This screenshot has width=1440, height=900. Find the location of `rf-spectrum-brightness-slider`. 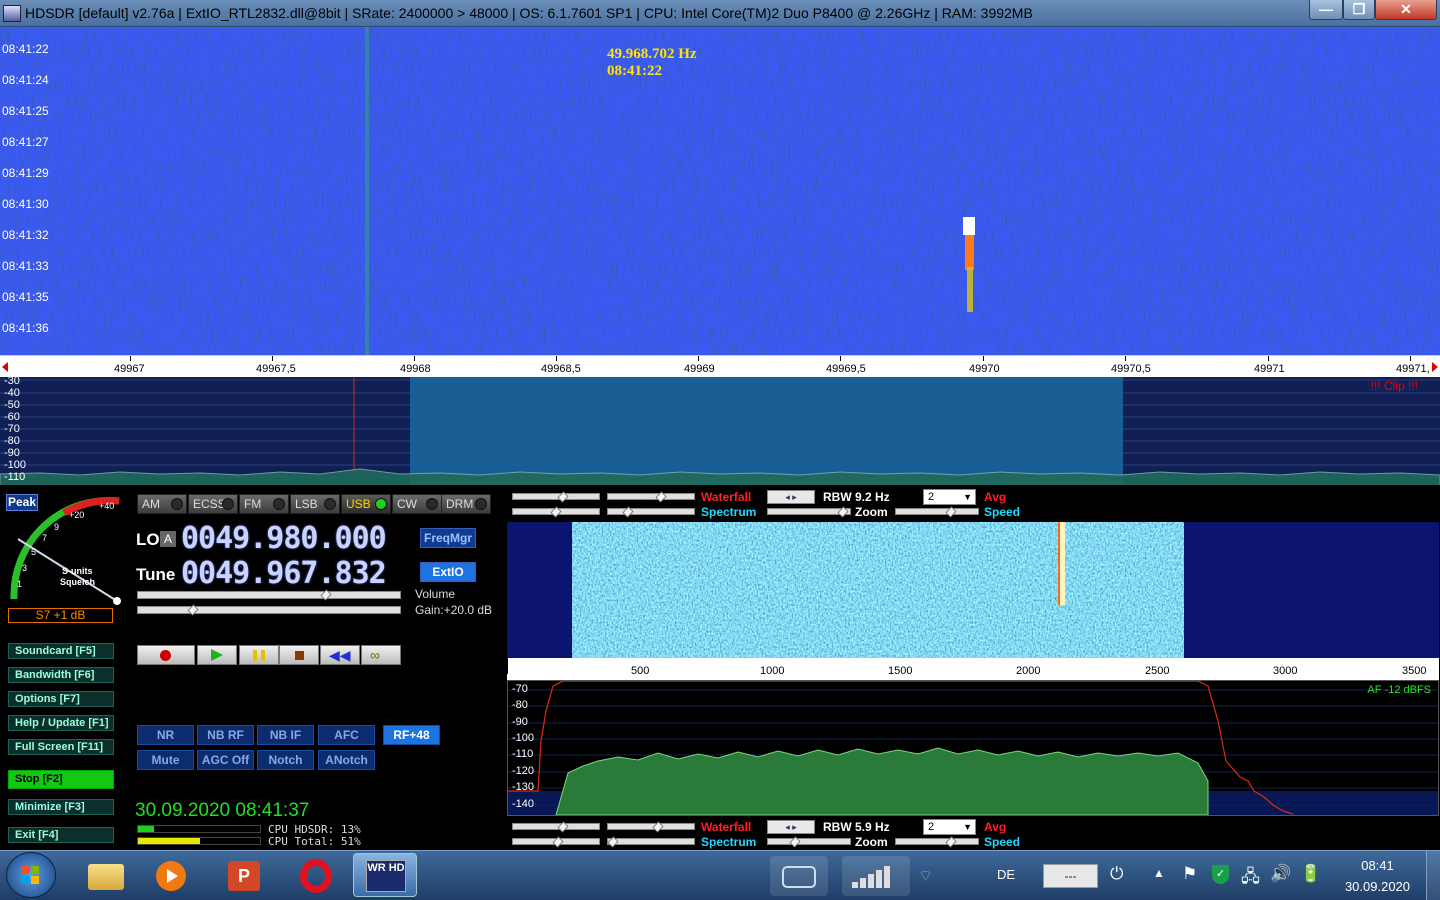

rf-spectrum-brightness-slider is located at coordinates (651, 512).